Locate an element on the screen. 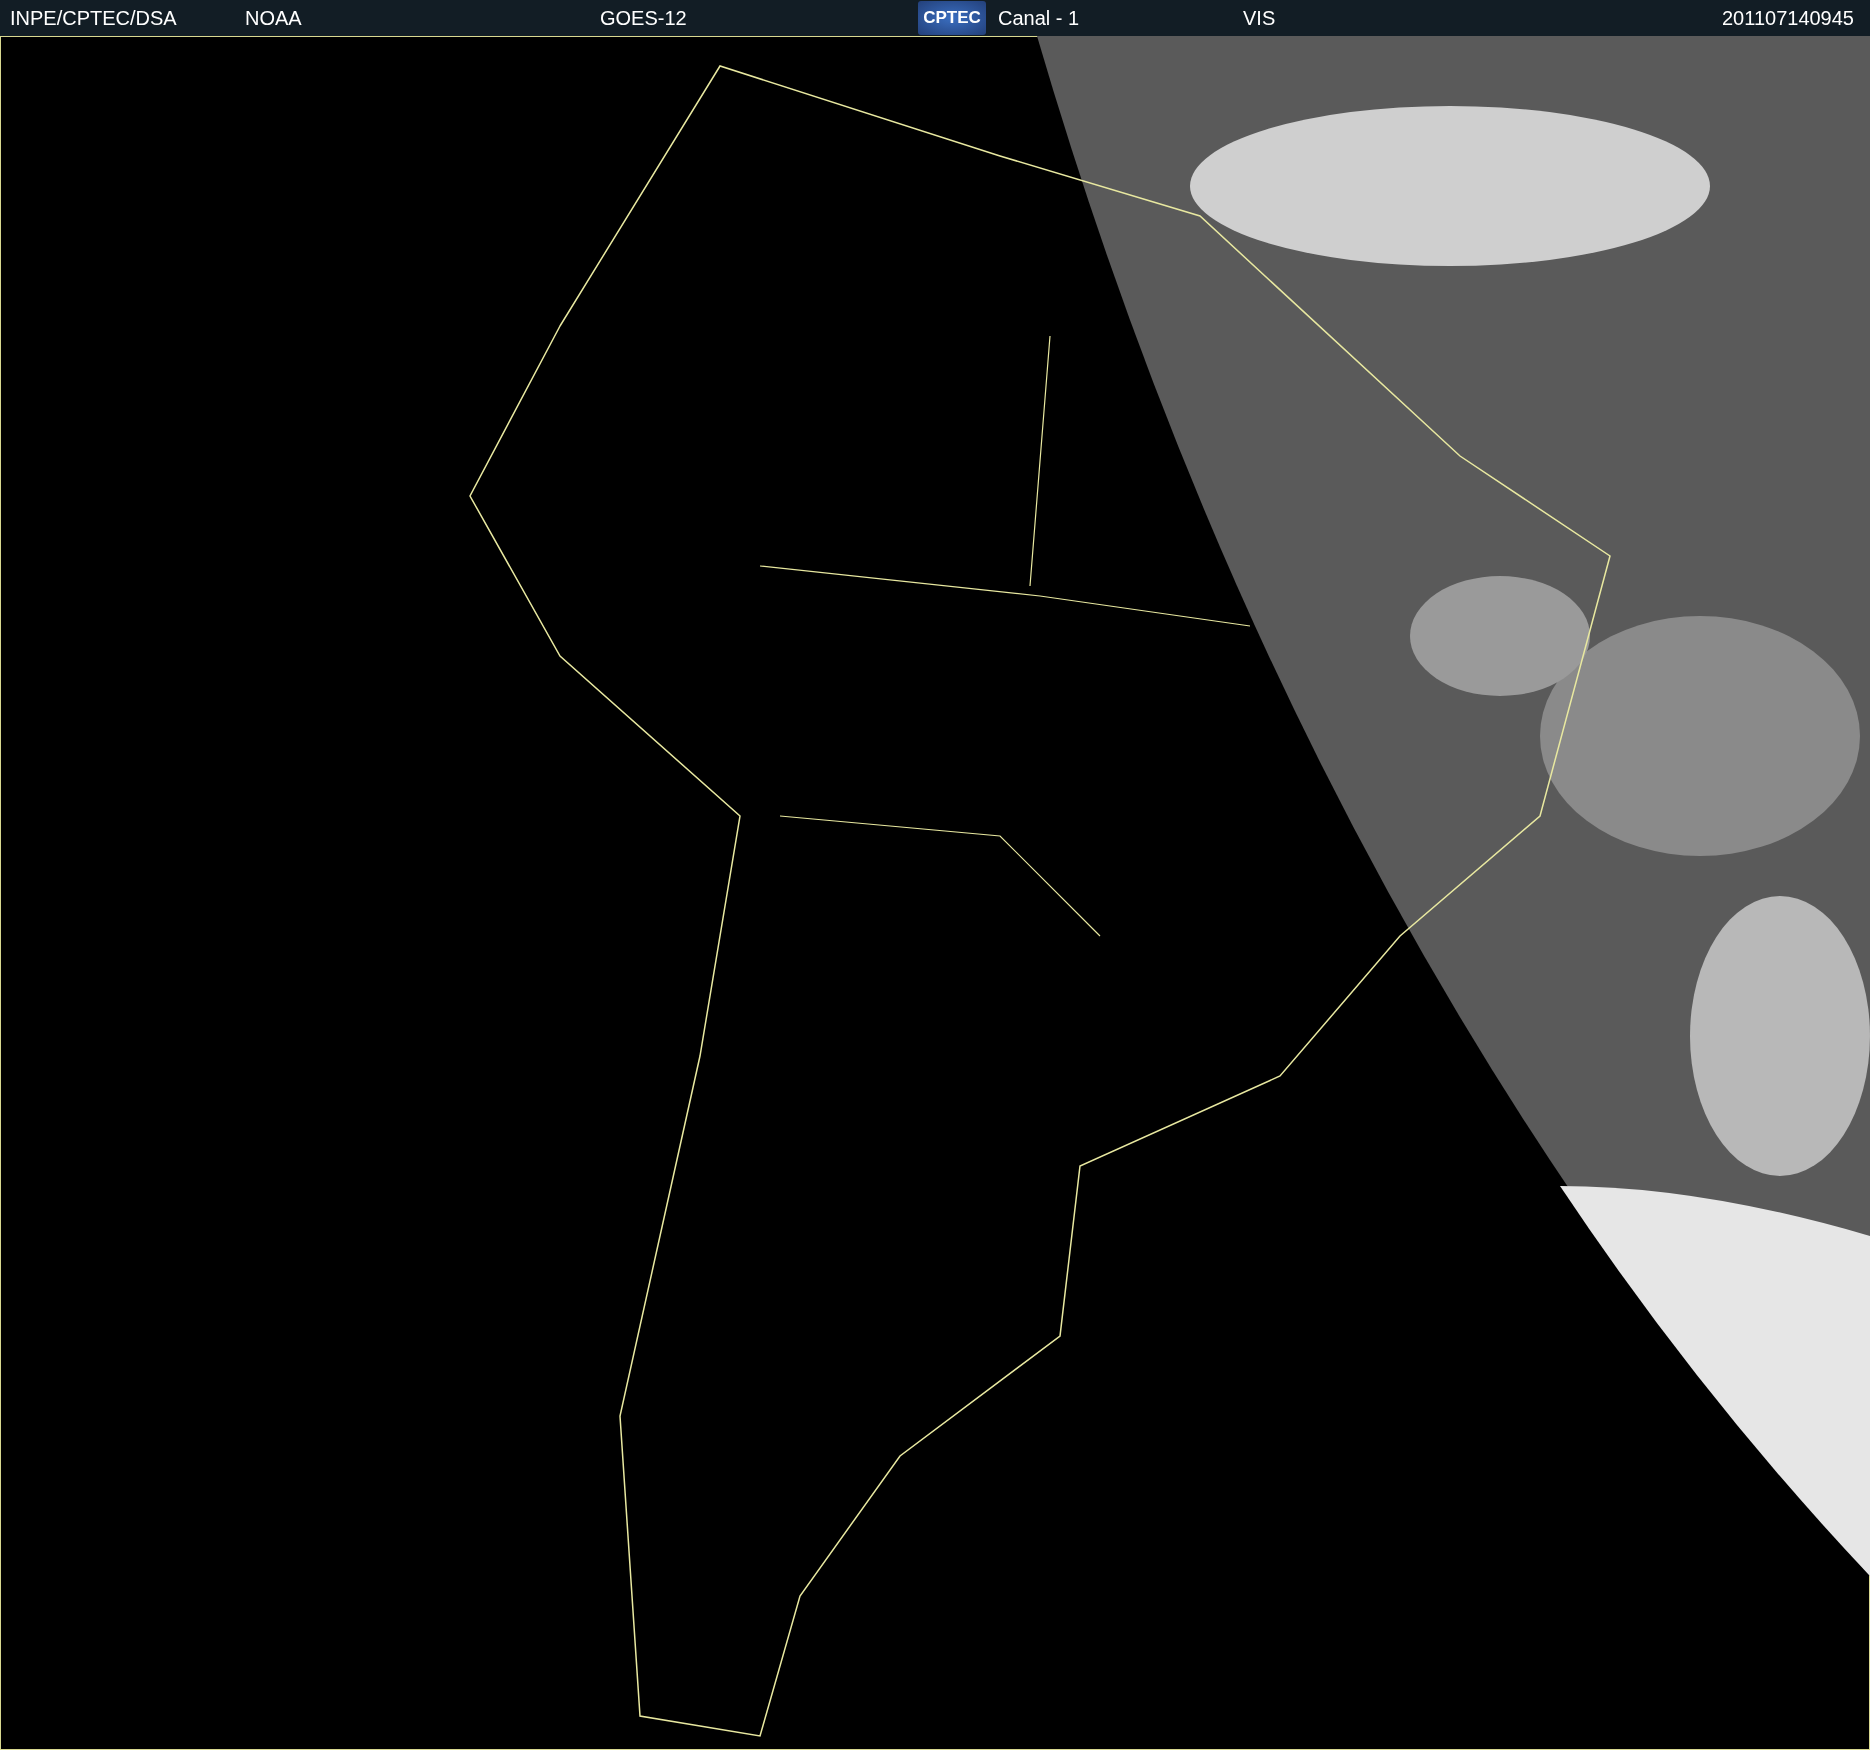  logo: CPTEC is located at coordinates (952, 18).